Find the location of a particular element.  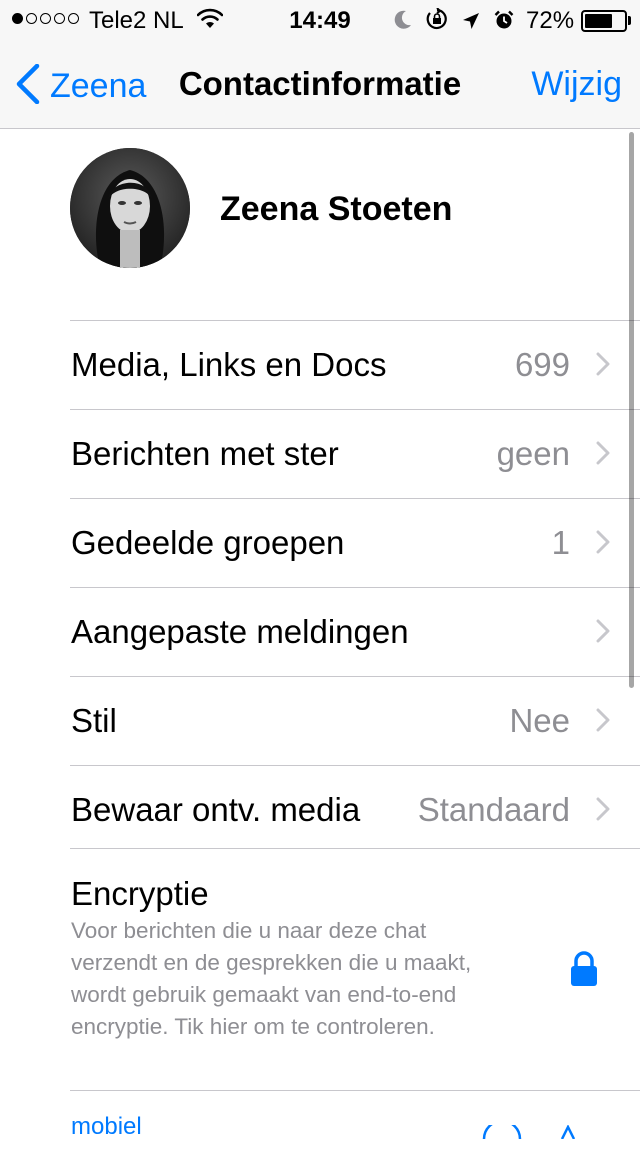

row-label: Gedeelde groepen is located at coordinates (208, 542).